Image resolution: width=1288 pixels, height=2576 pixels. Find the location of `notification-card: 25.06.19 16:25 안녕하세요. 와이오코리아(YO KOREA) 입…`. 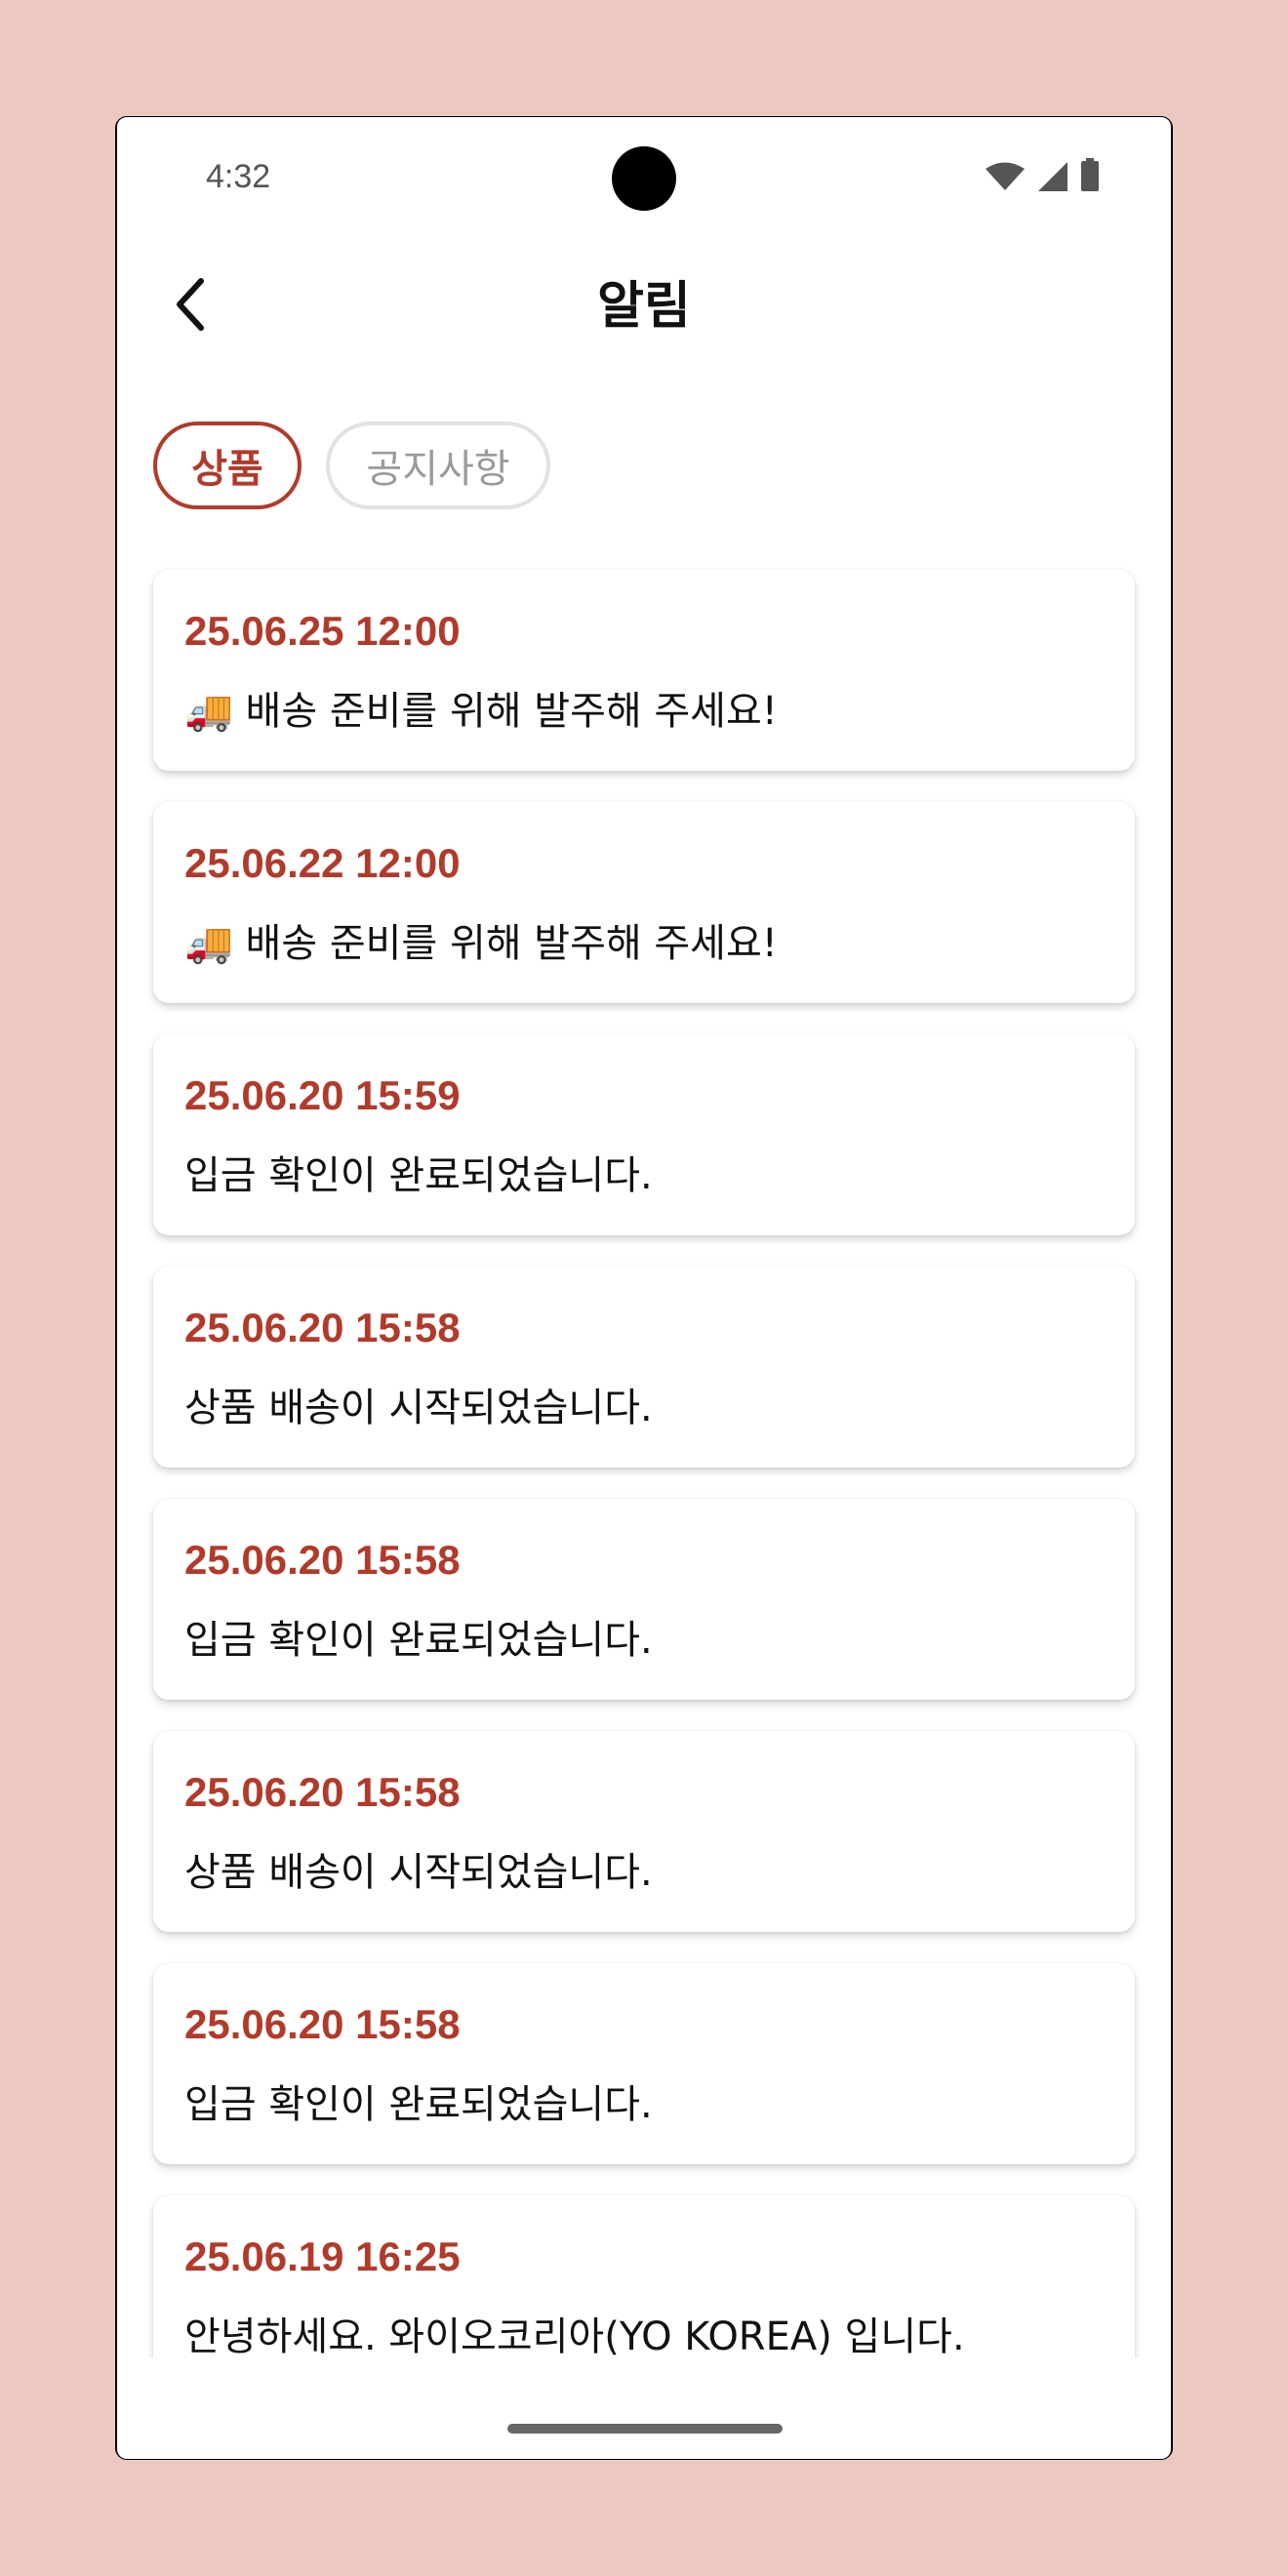

notification-card: 25.06.19 16:25 안녕하세요. 와이오코리아(YO KOREA) 입… is located at coordinates (644, 2276).